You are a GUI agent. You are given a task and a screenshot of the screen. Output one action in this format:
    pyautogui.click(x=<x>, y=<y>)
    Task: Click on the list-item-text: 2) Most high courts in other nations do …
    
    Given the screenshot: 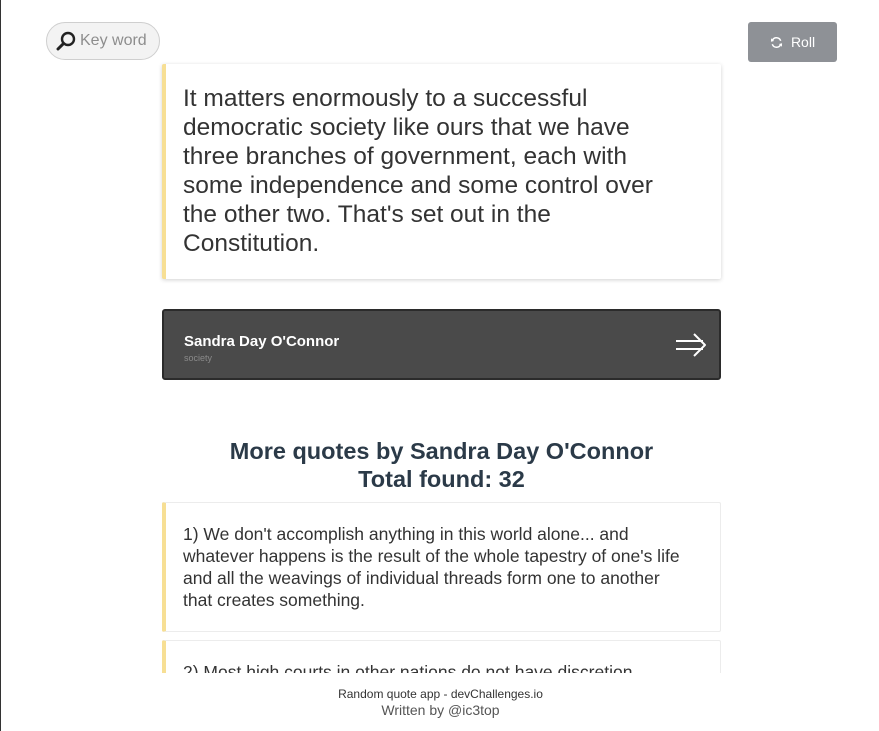 What is the action you would take?
    pyautogui.click(x=408, y=667)
    